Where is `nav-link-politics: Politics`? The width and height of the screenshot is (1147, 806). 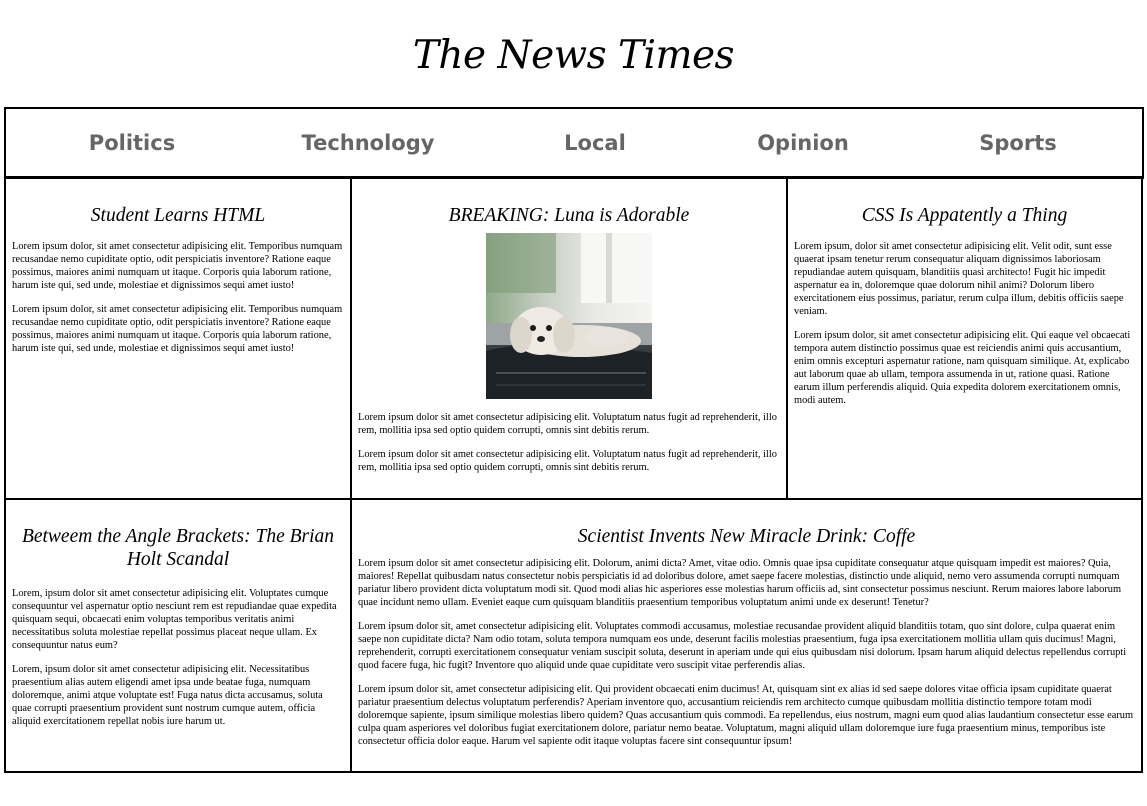
nav-link-politics: Politics is located at coordinates (132, 143).